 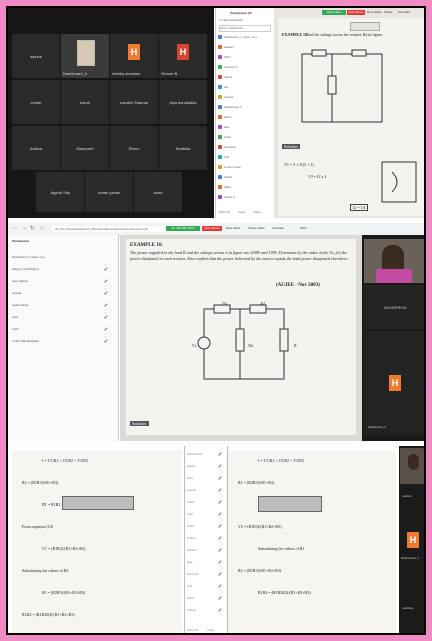 What do you see at coordinates (183, 228) in the screenshot?
I see `meeting-id-badge: ID: 930 066 5572` at bounding box center [183, 228].